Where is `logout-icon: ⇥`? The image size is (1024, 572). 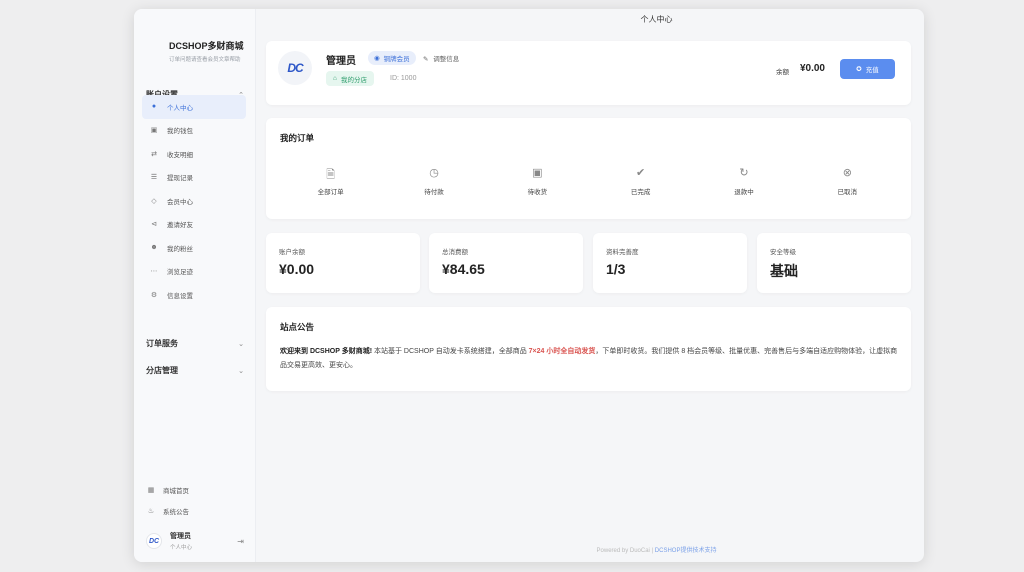 logout-icon: ⇥ is located at coordinates (240, 541).